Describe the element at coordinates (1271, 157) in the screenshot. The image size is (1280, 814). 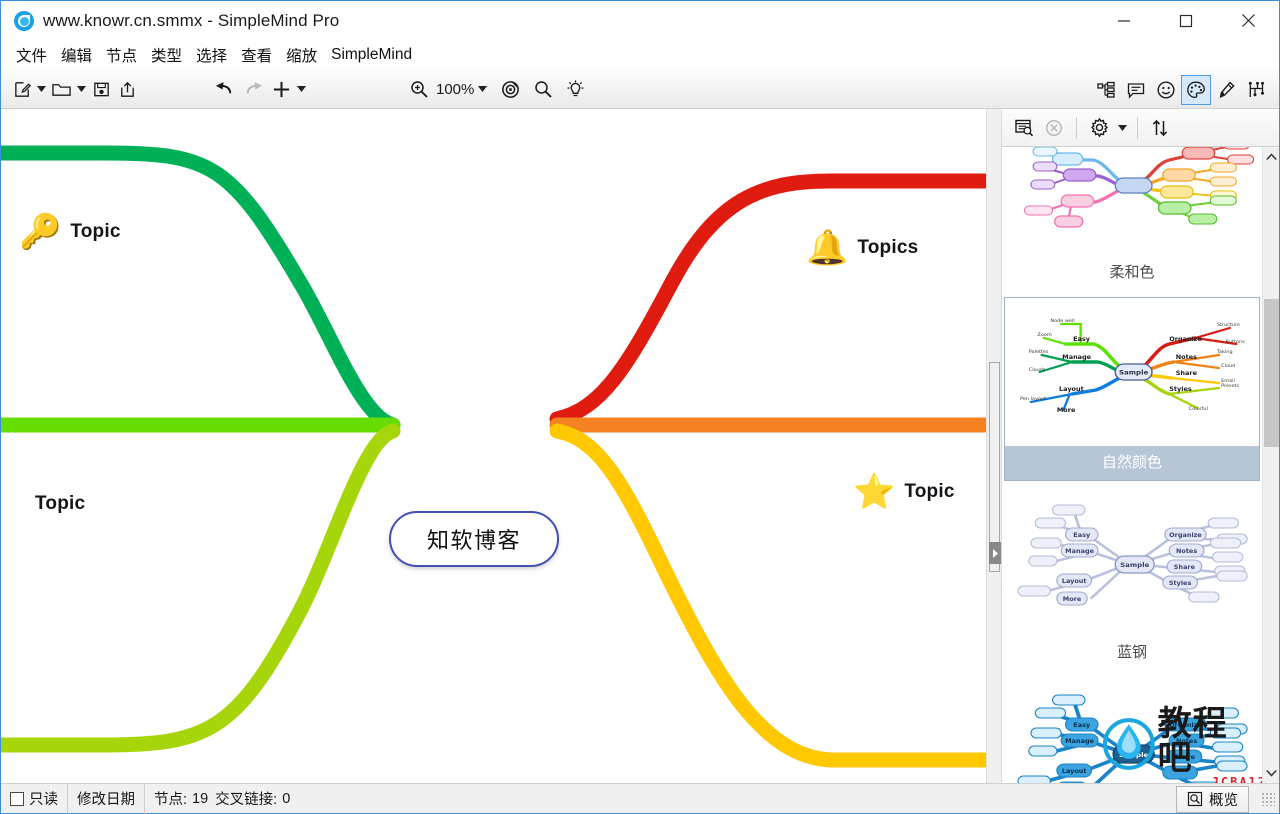
I see `chevron-up-icon` at that location.